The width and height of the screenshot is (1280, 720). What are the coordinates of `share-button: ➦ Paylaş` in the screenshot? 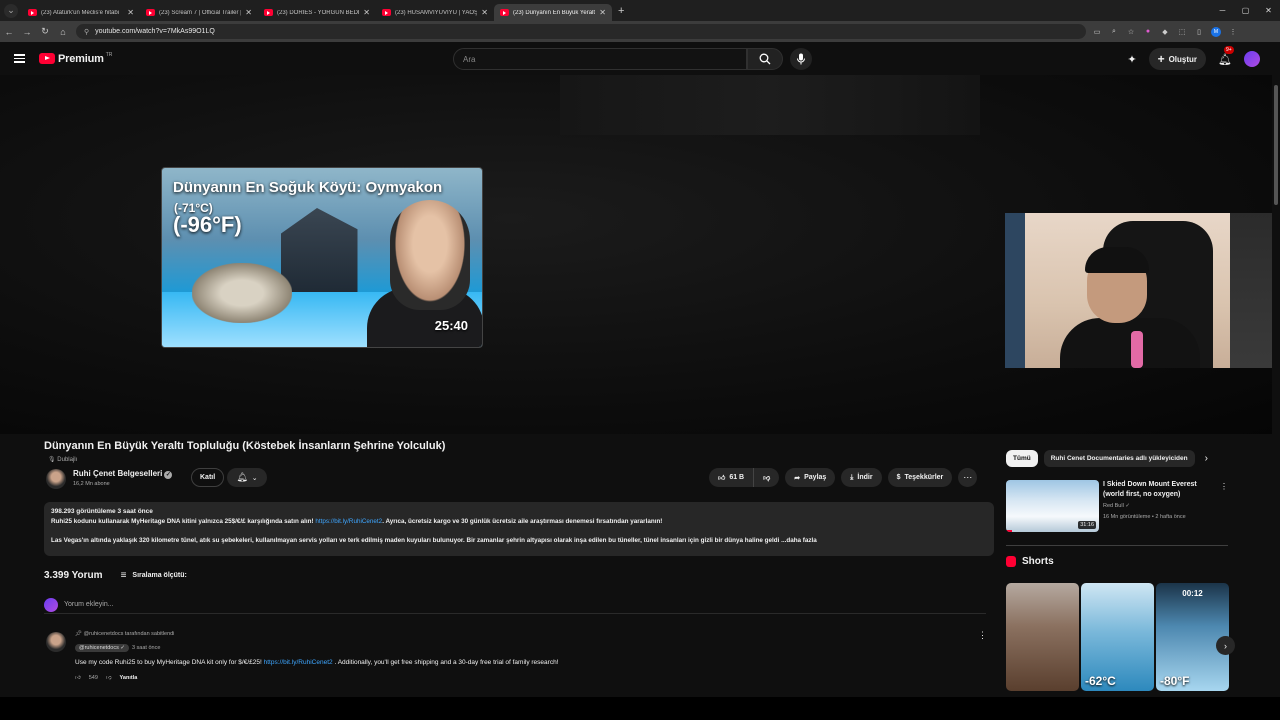 It's located at (810, 477).